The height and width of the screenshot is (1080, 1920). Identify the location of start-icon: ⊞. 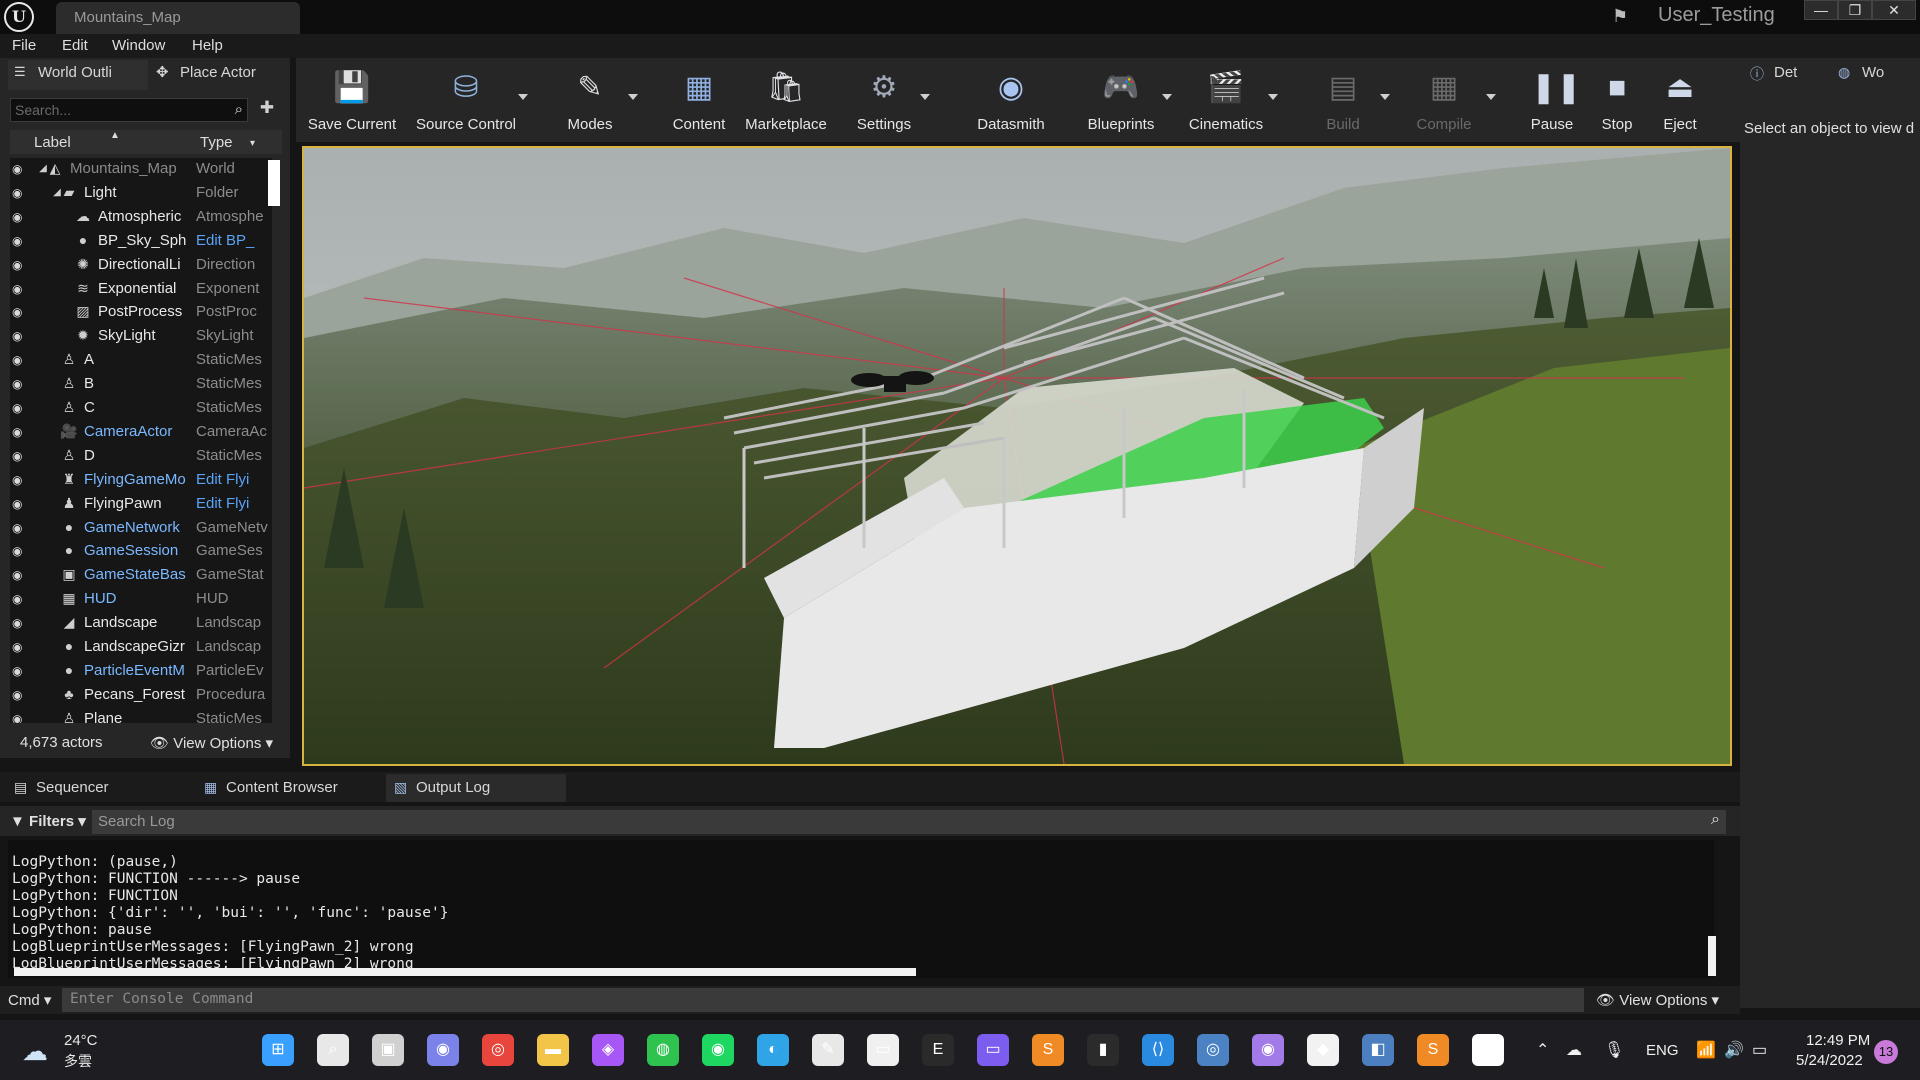
(278, 1050).